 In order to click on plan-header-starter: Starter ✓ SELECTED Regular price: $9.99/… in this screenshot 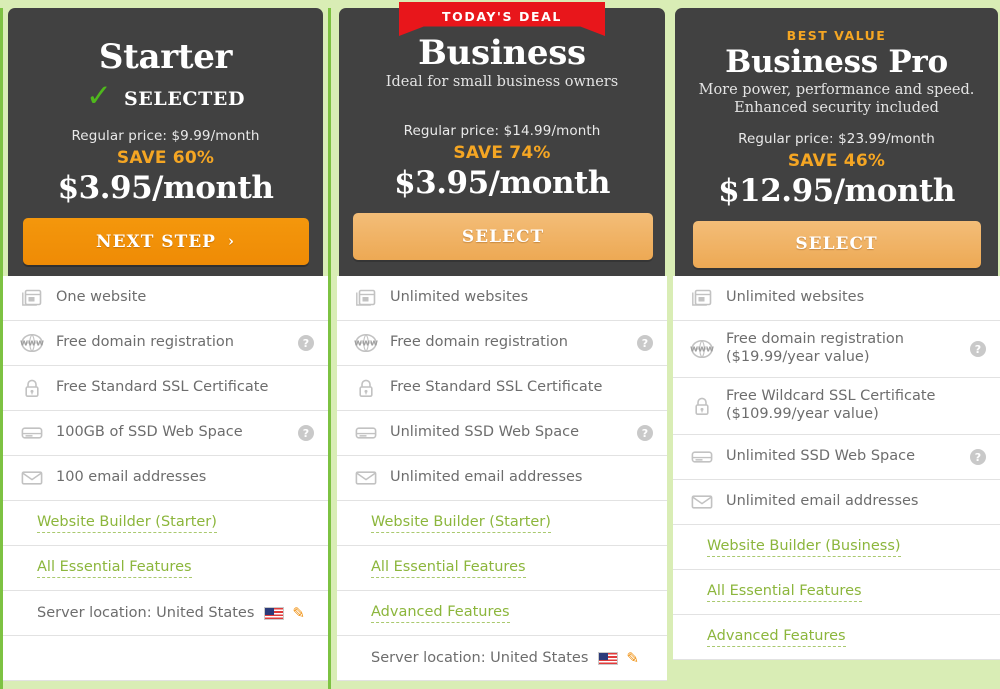, I will do `click(165, 142)`.